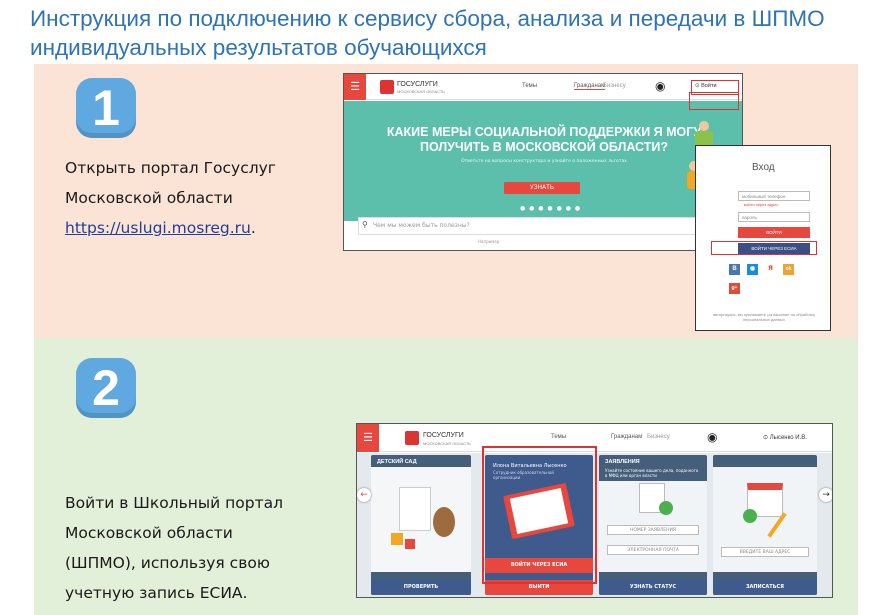 The image size is (893, 615). What do you see at coordinates (550, 208) in the screenshot?
I see `carousel-dots: ● ● ● ● ● ● ●` at bounding box center [550, 208].